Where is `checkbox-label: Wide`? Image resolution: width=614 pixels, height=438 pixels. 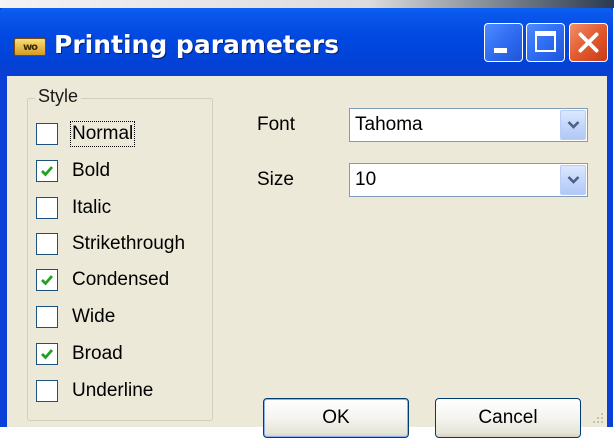 checkbox-label: Wide is located at coordinates (94, 316).